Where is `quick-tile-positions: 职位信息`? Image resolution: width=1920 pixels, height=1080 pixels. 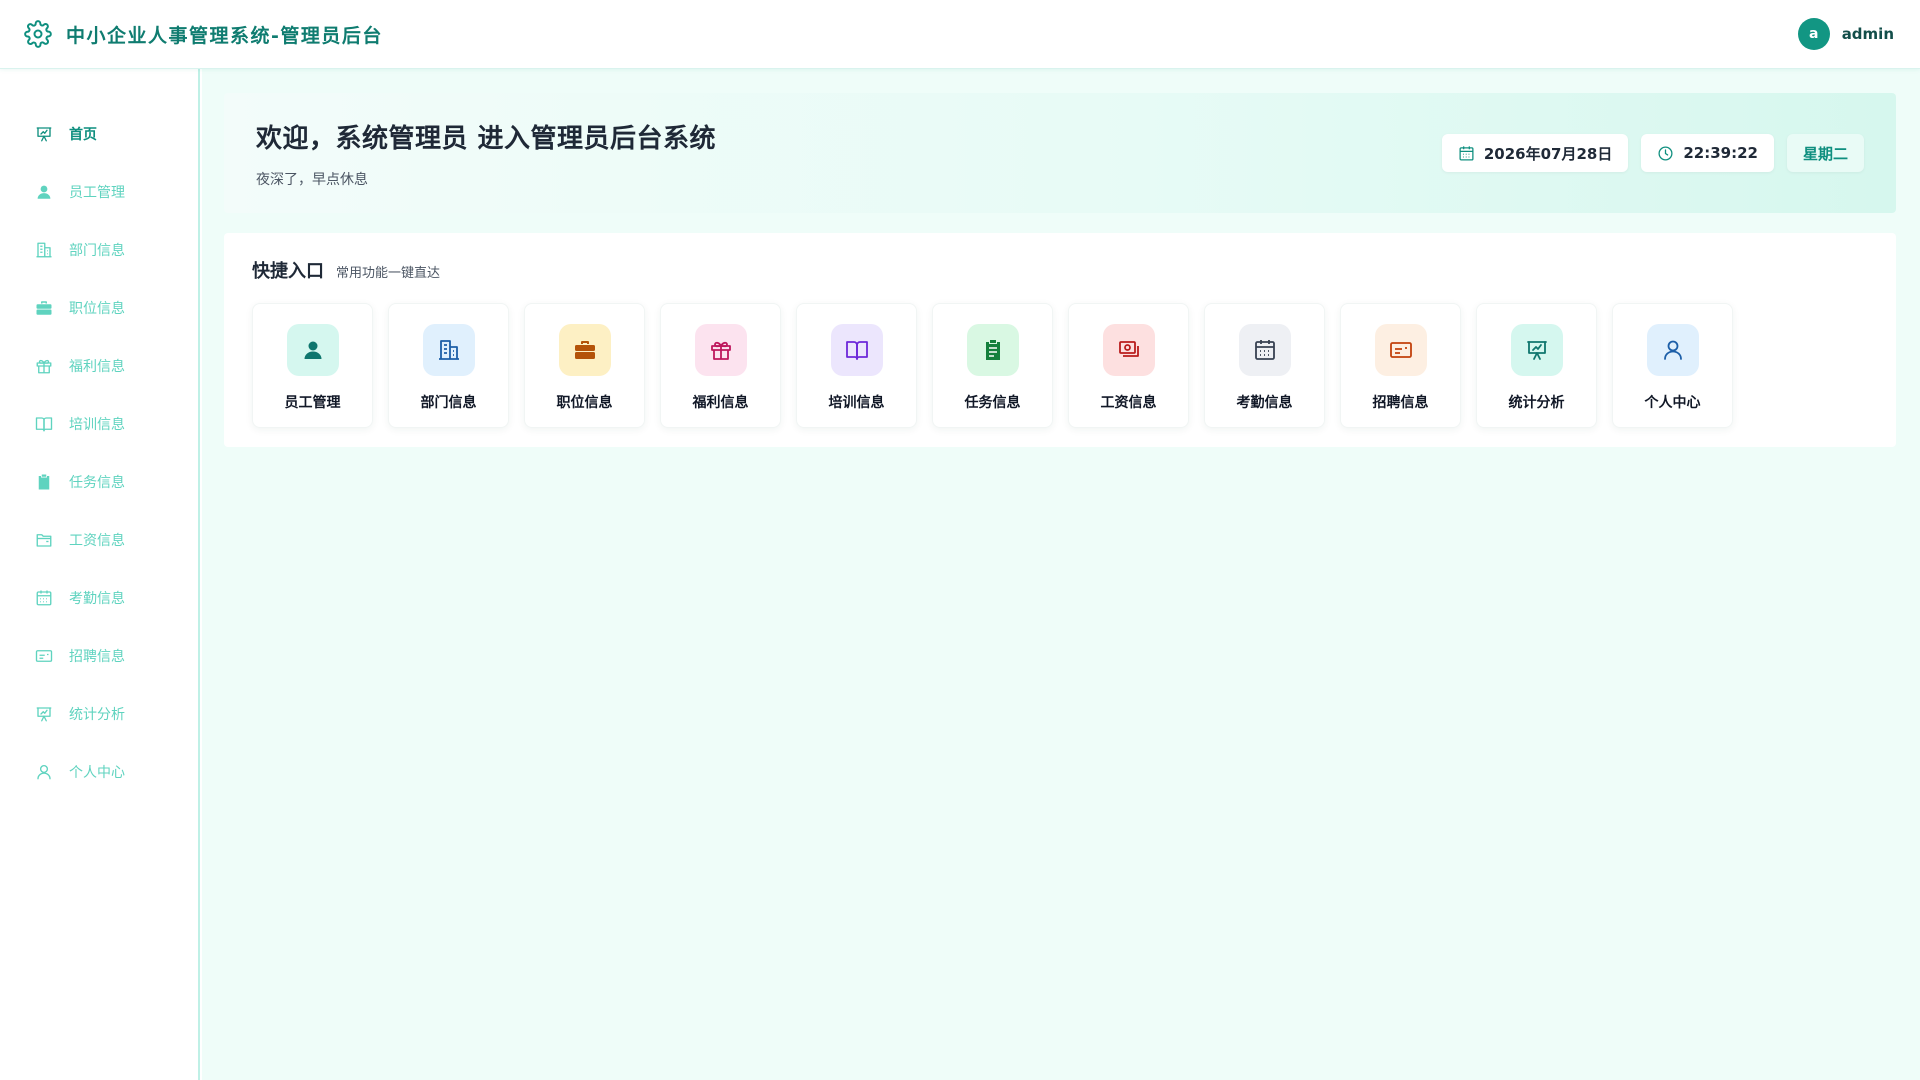 quick-tile-positions: 职位信息 is located at coordinates (584, 365).